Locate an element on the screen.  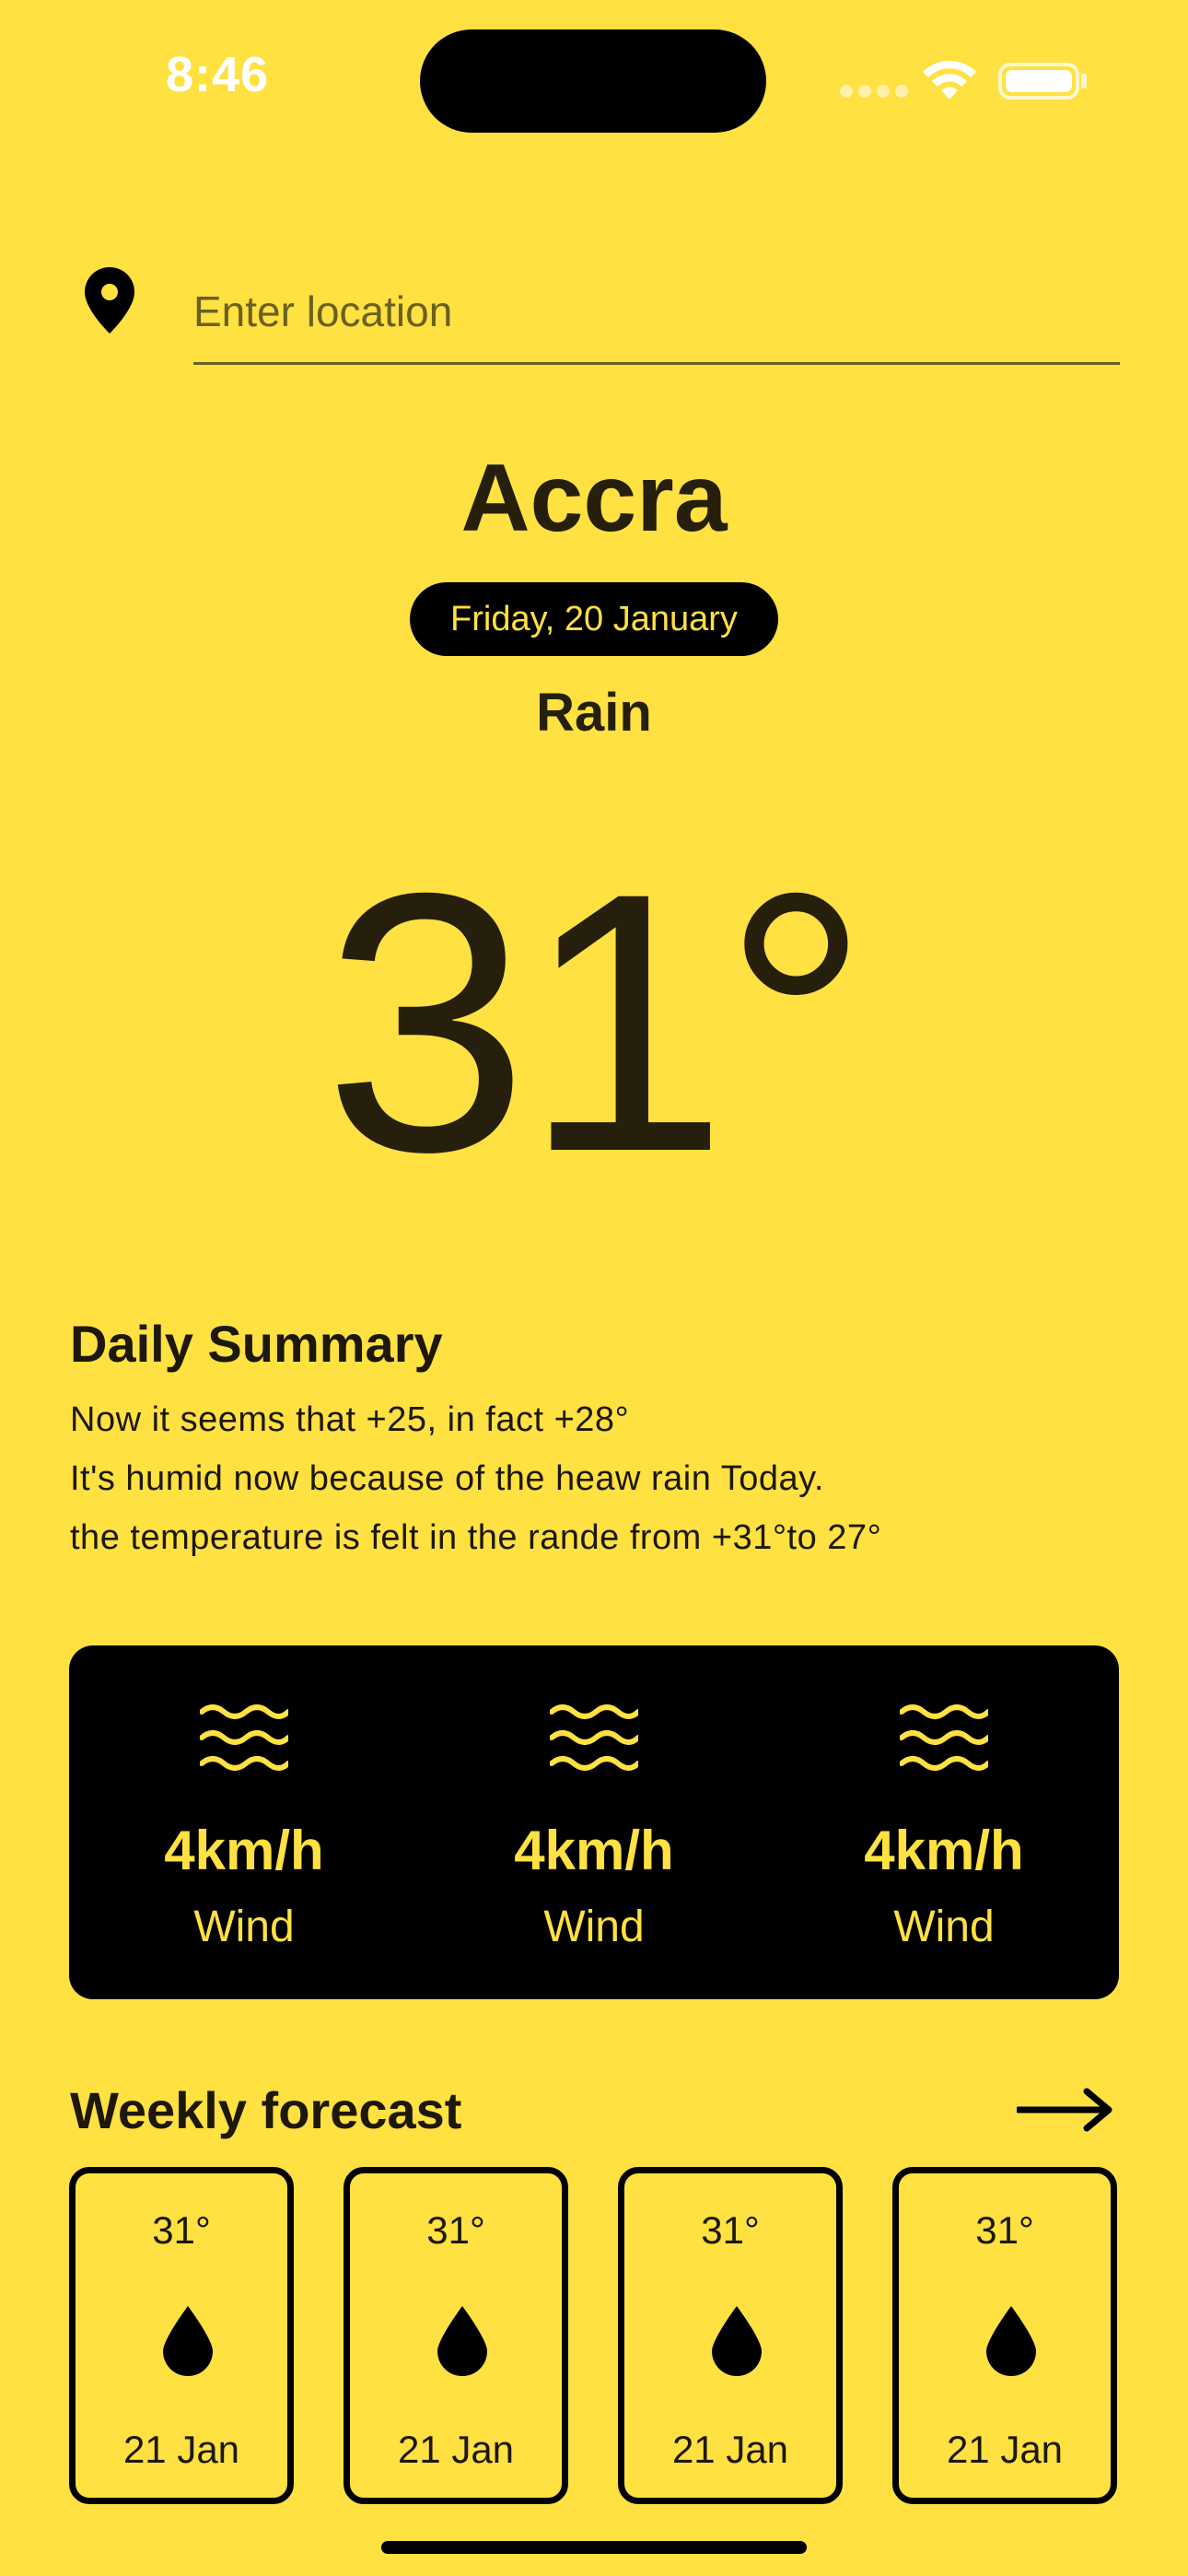
current-temperature: 31° is located at coordinates (596, 1022).